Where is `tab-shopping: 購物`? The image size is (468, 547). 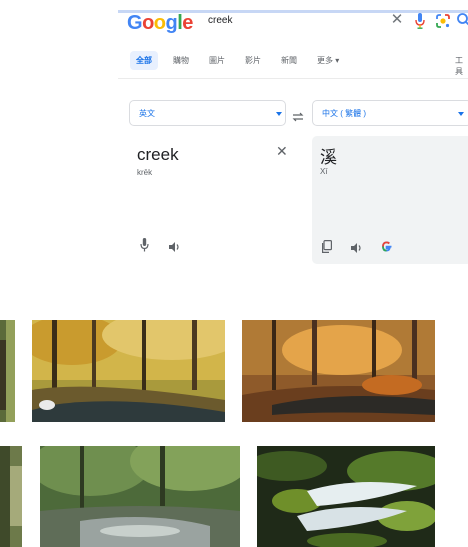 tab-shopping: 購物 is located at coordinates (181, 60).